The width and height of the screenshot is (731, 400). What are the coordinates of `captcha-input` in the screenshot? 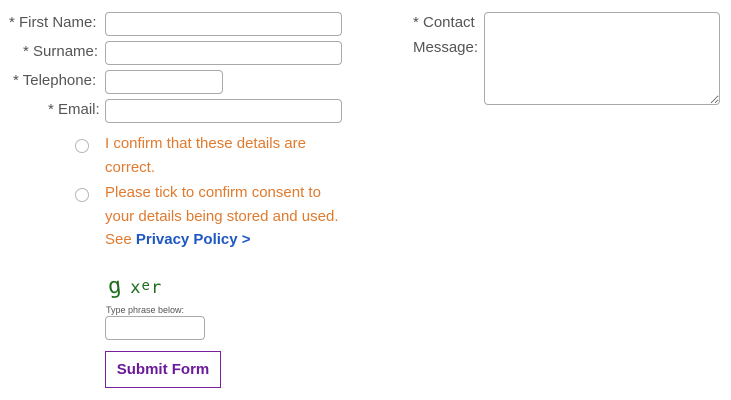 It's located at (155, 328).